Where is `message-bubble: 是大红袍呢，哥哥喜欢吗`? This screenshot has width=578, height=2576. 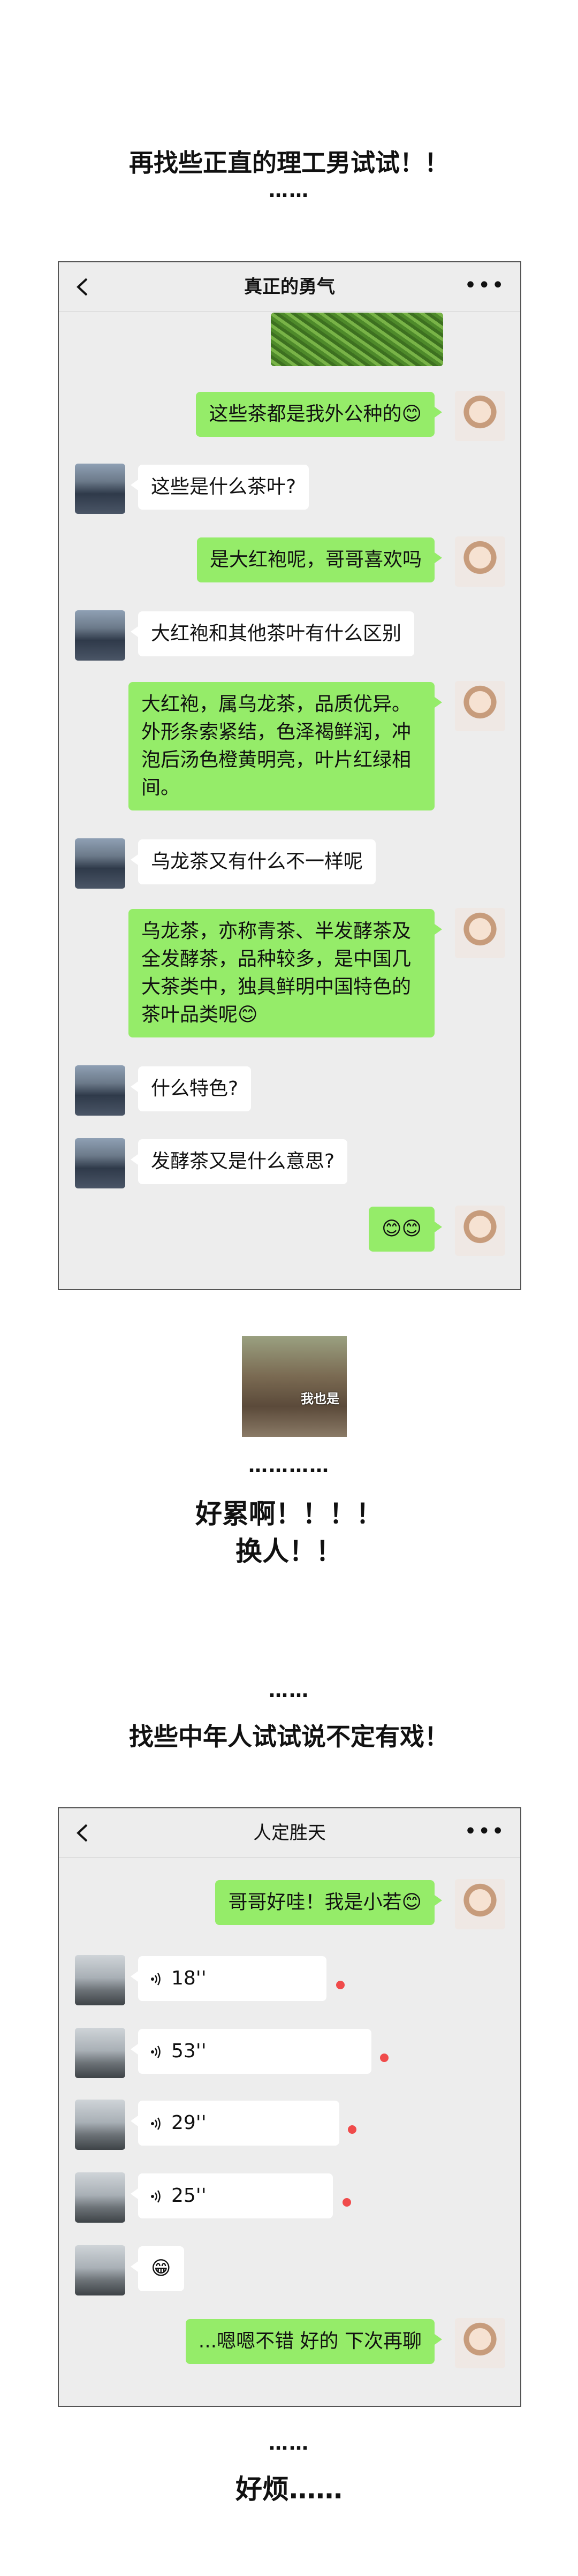
message-bubble: 是大红袍呢，哥哥喜欢吗 is located at coordinates (319, 559).